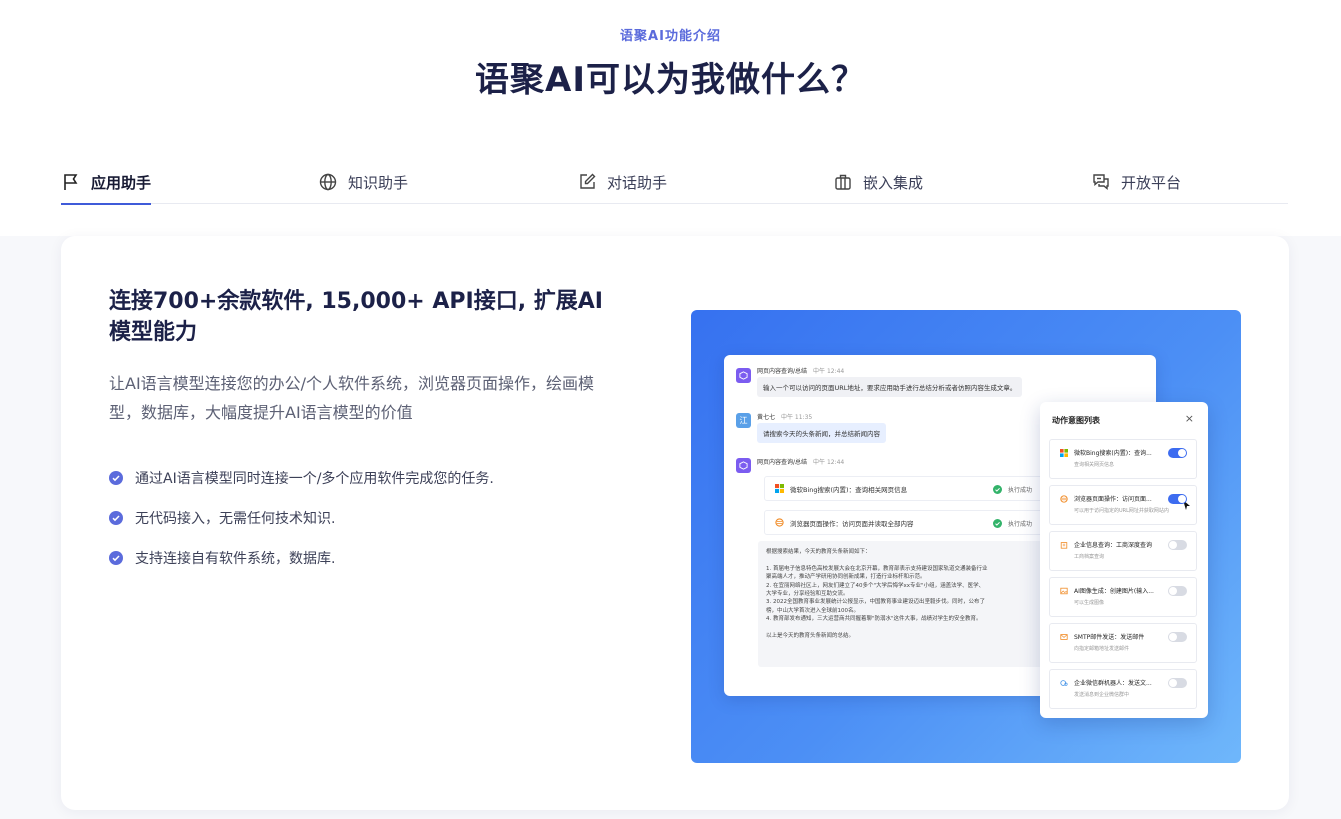 This screenshot has width=1341, height=819. Describe the element at coordinates (743, 420) in the screenshot. I see `user-avatar: 江` at that location.